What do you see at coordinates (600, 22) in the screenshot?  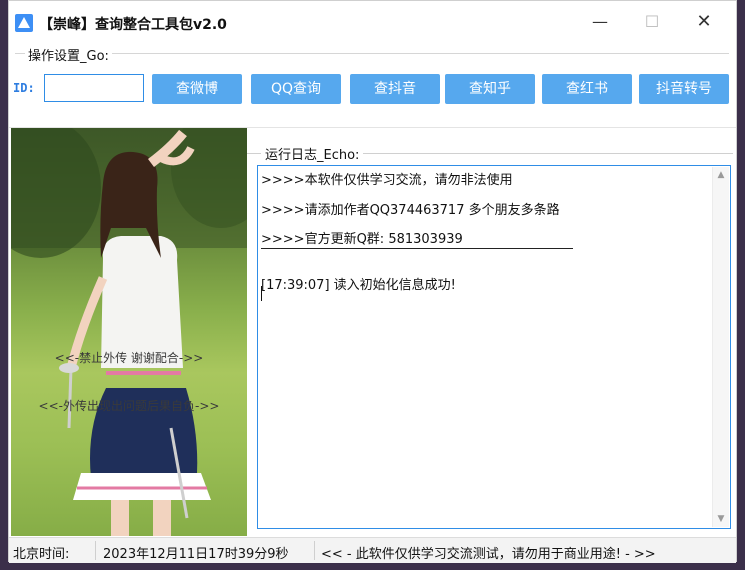 I see `minimize-button: —` at bounding box center [600, 22].